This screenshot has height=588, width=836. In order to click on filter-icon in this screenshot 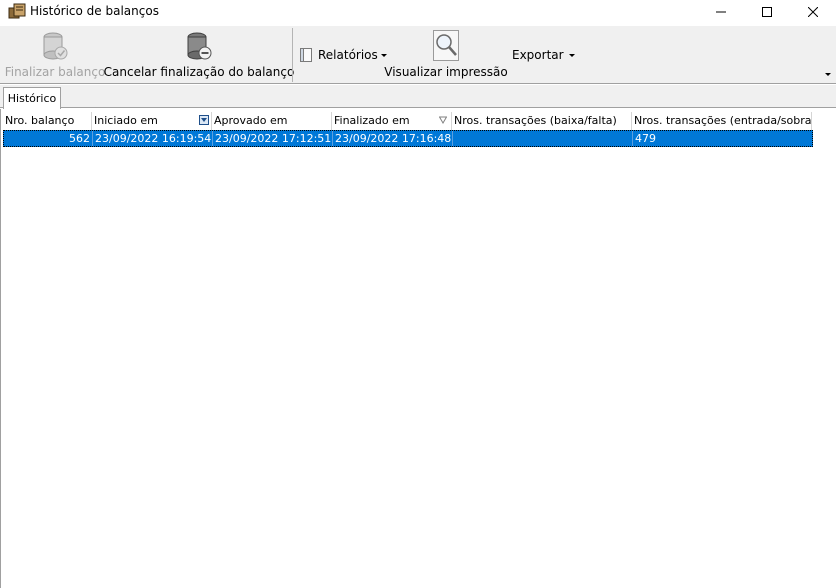, I will do `click(204, 120)`.